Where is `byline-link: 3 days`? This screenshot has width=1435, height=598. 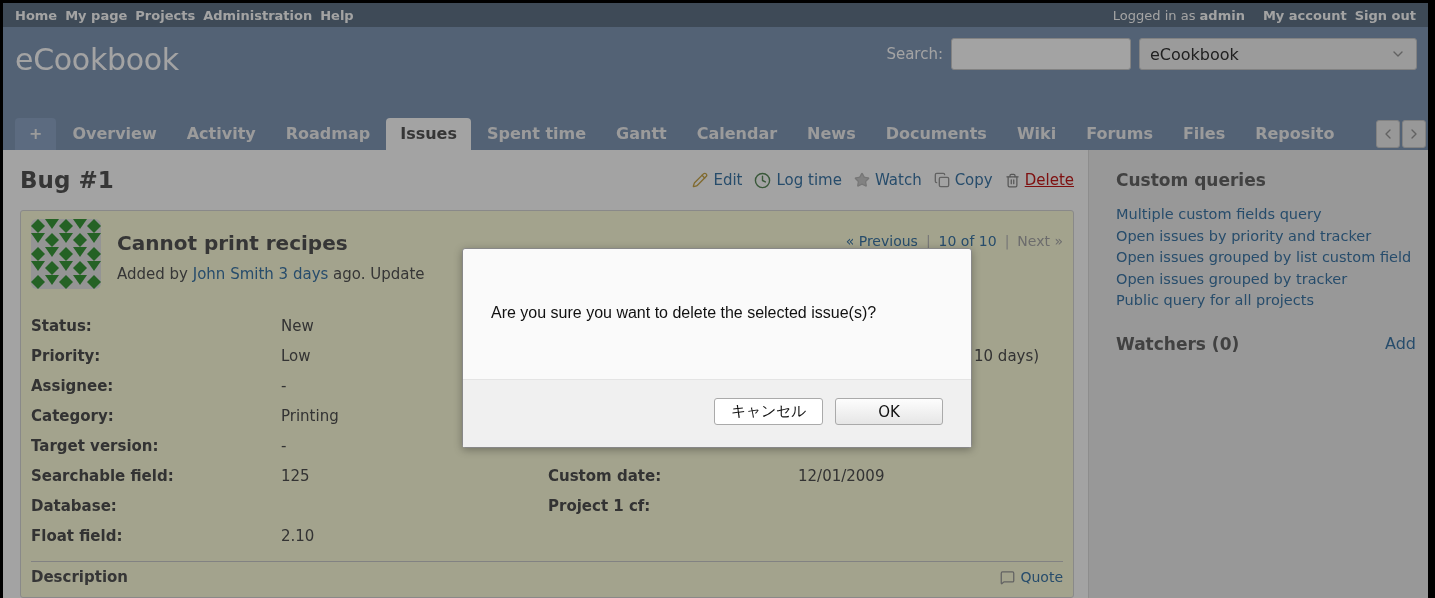 byline-link: 3 days is located at coordinates (303, 274).